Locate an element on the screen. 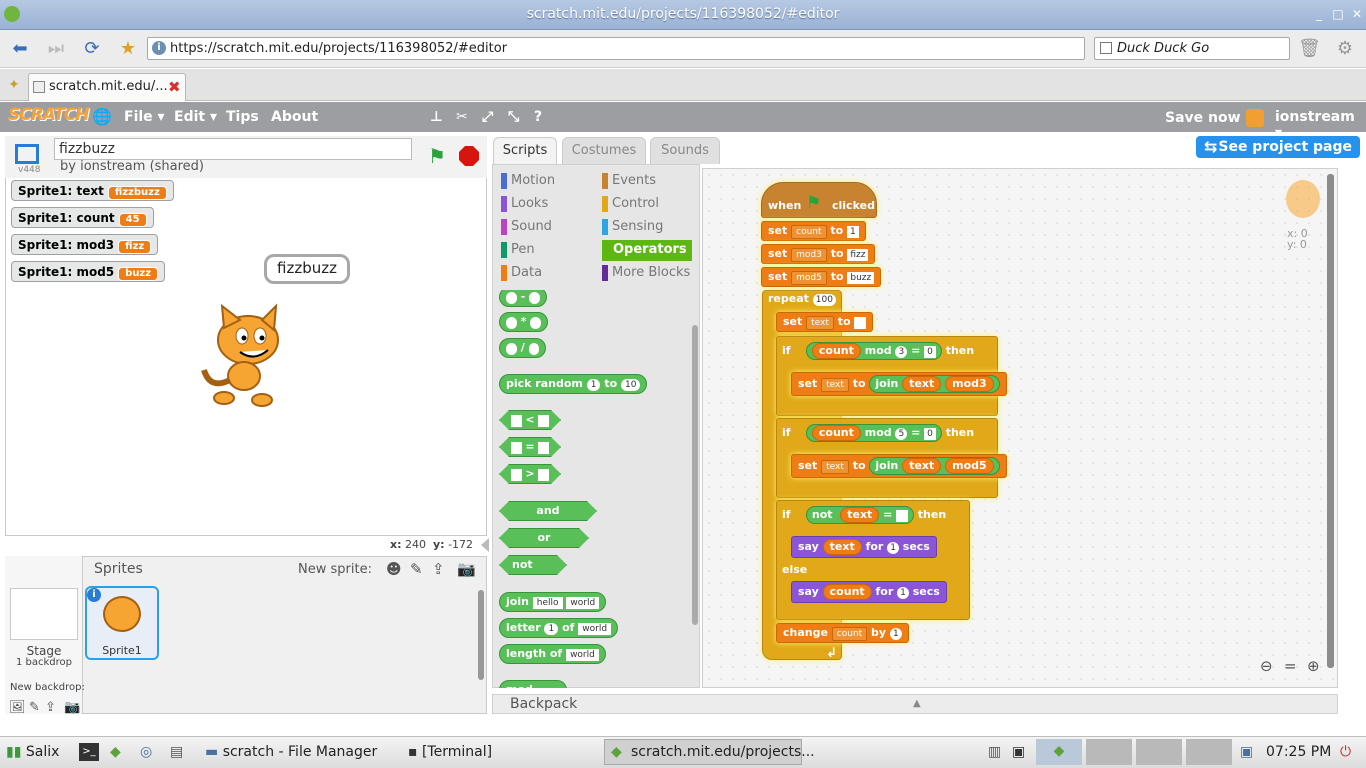 The width and height of the screenshot is (1366, 768). stage-thumbnail is located at coordinates (44, 614).